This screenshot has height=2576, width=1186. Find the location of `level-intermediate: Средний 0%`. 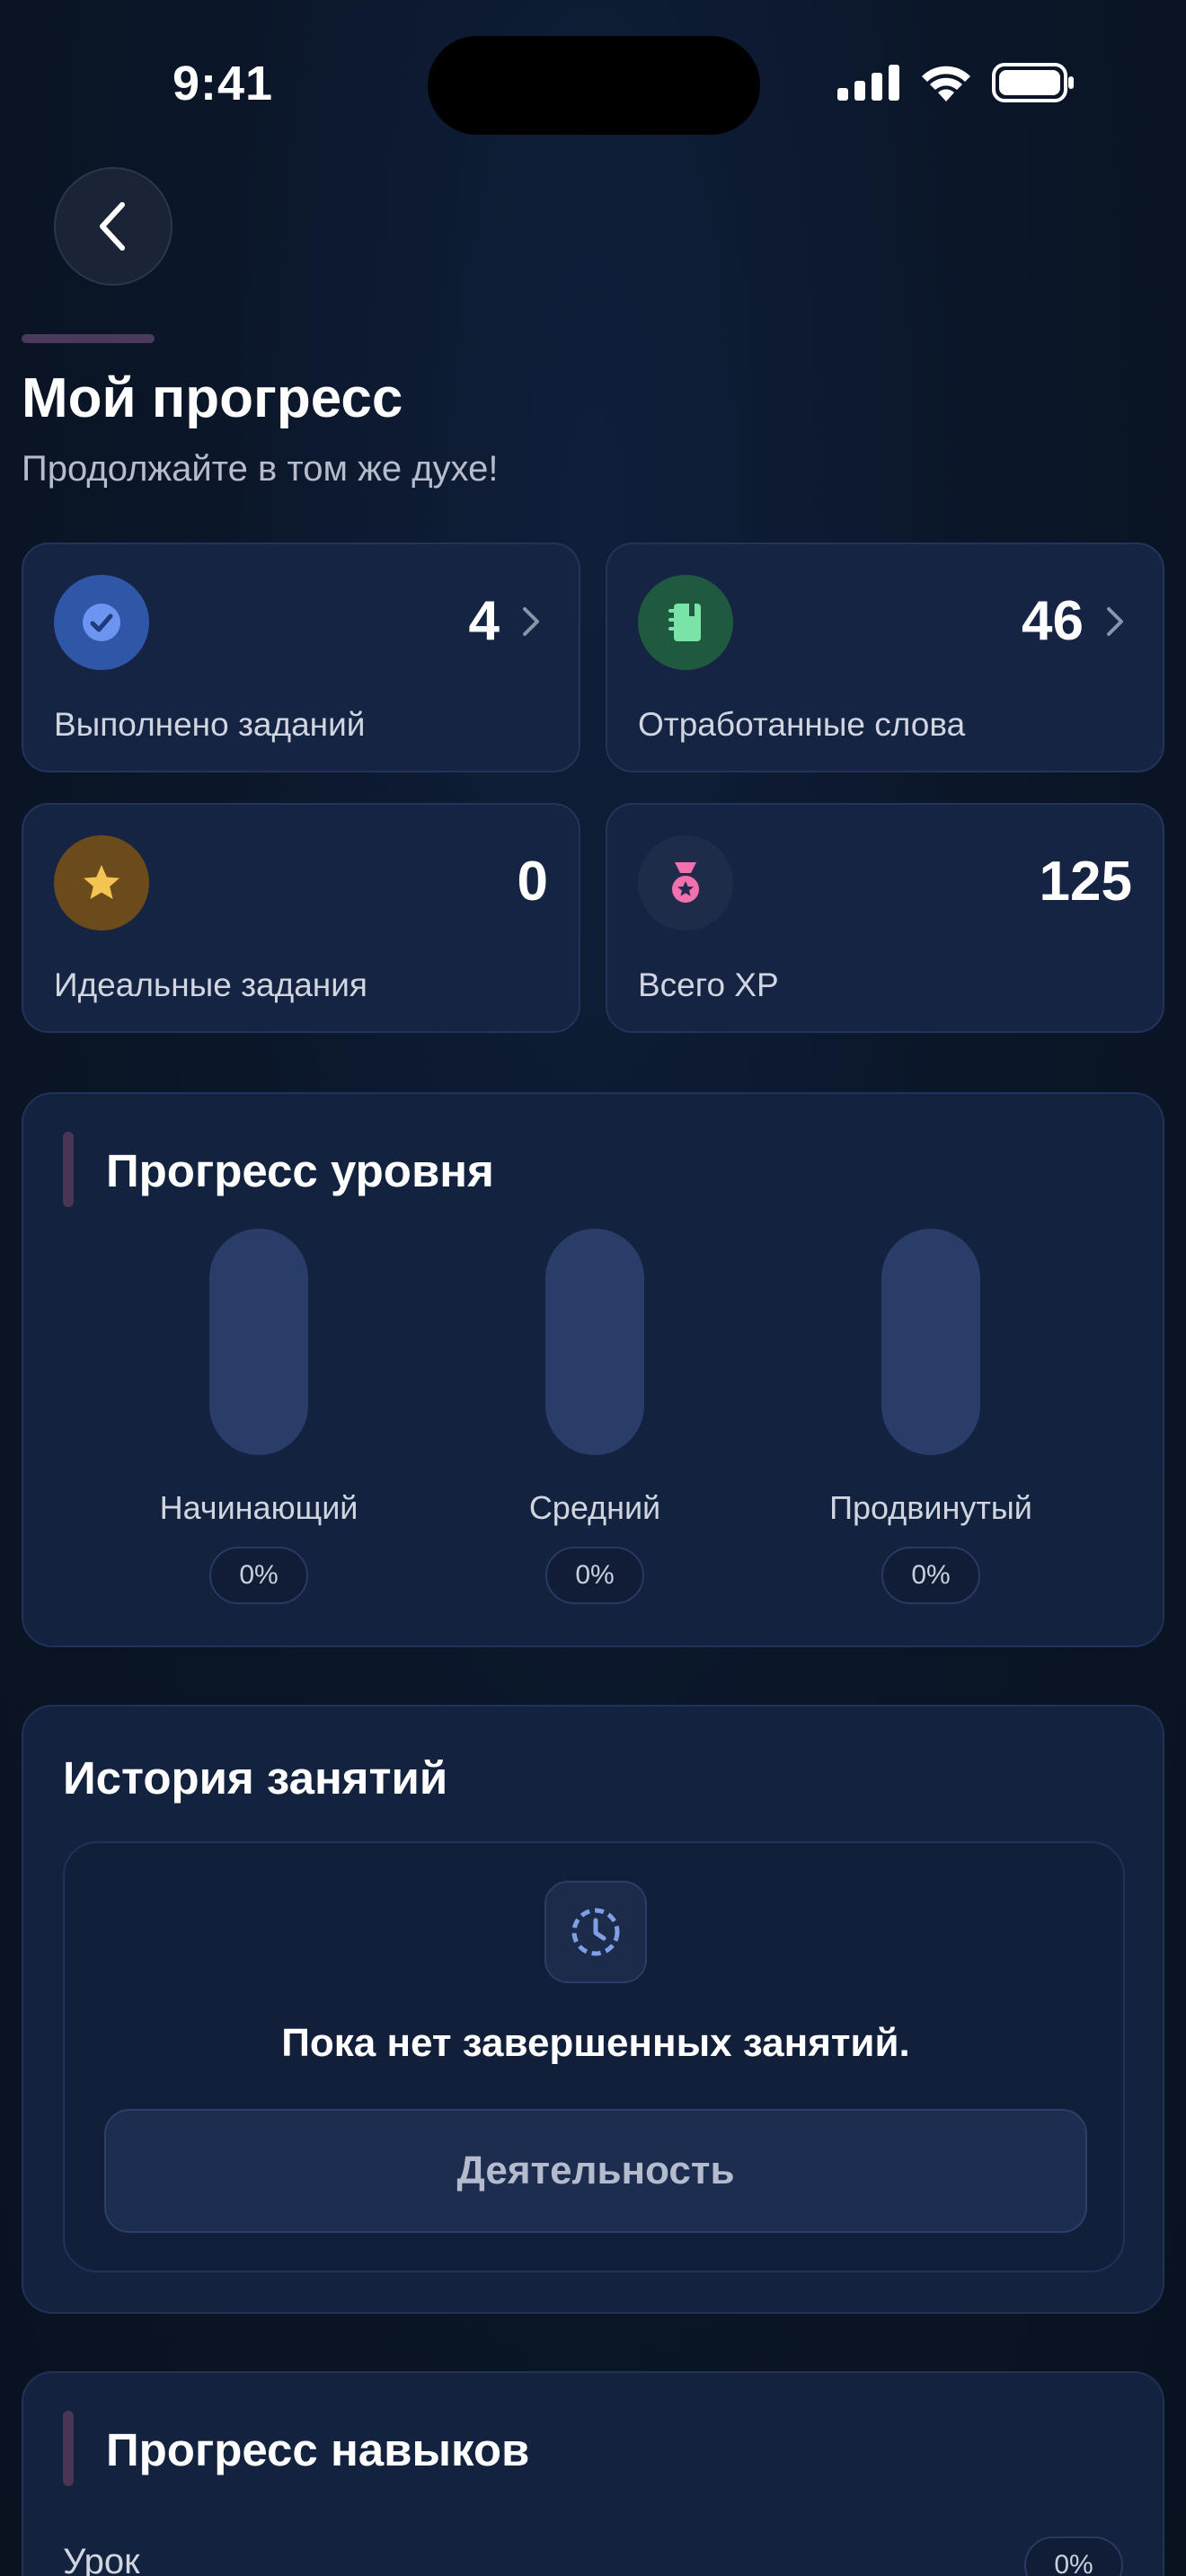

level-intermediate: Средний 0% is located at coordinates (595, 1416).